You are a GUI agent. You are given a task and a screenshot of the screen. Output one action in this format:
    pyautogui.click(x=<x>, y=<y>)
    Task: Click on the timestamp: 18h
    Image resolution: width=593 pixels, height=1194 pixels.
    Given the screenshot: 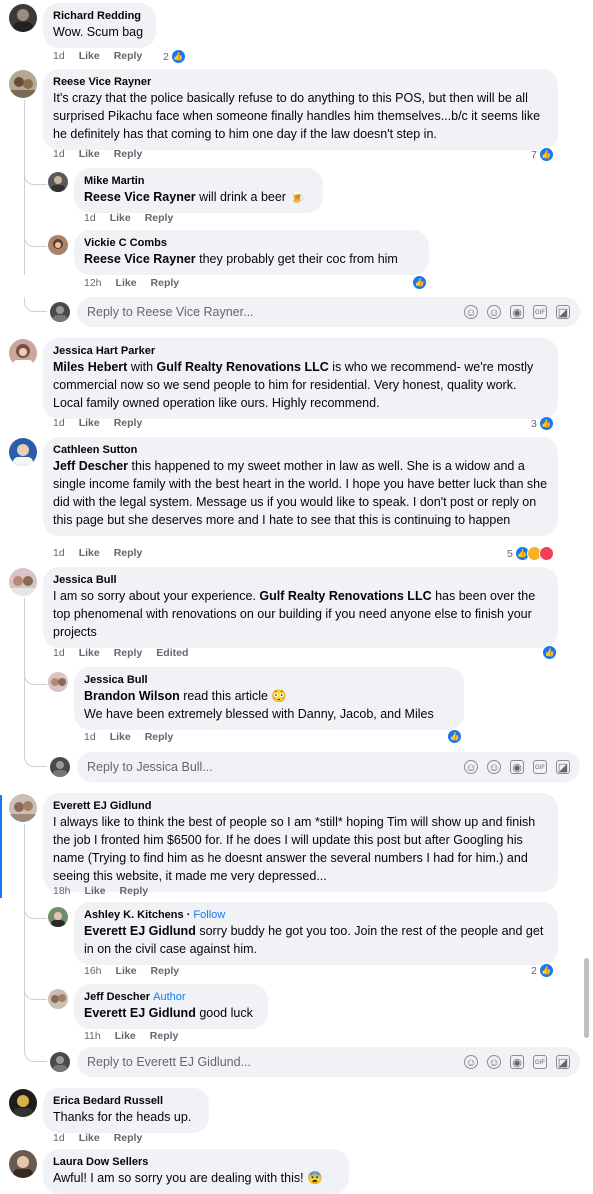 What is the action you would take?
    pyautogui.click(x=62, y=891)
    